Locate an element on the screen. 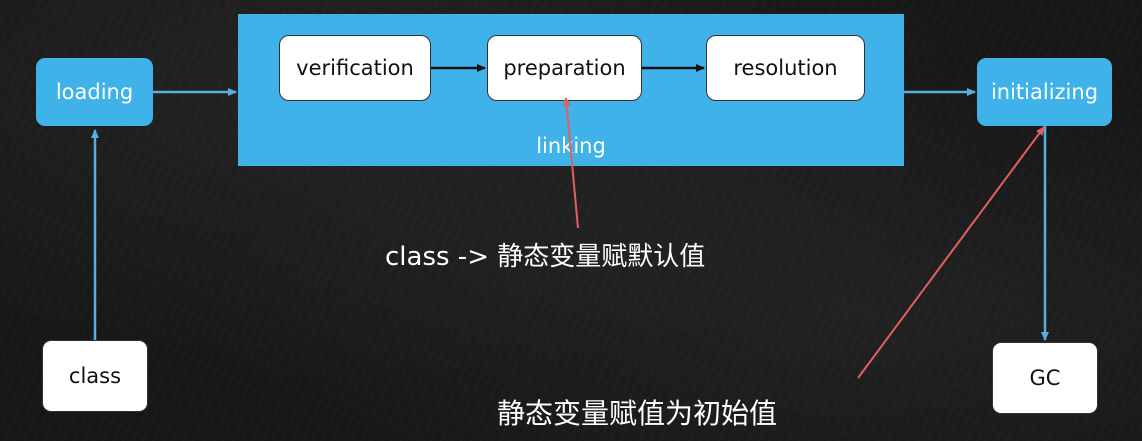 The height and width of the screenshot is (441, 1142). initializing-box: initializing is located at coordinates (1044, 92).